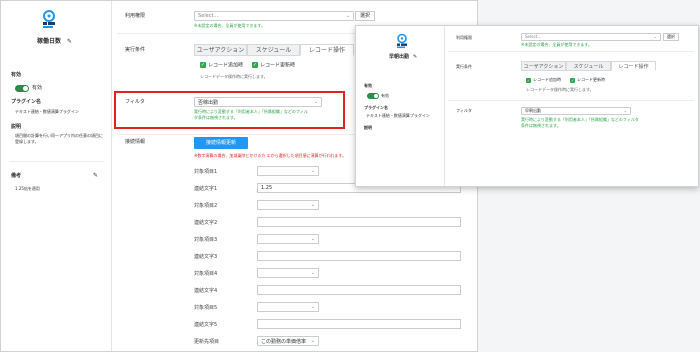 The width and height of the screenshot is (700, 352). I want to click on field-label: 対象項目1, so click(206, 172).